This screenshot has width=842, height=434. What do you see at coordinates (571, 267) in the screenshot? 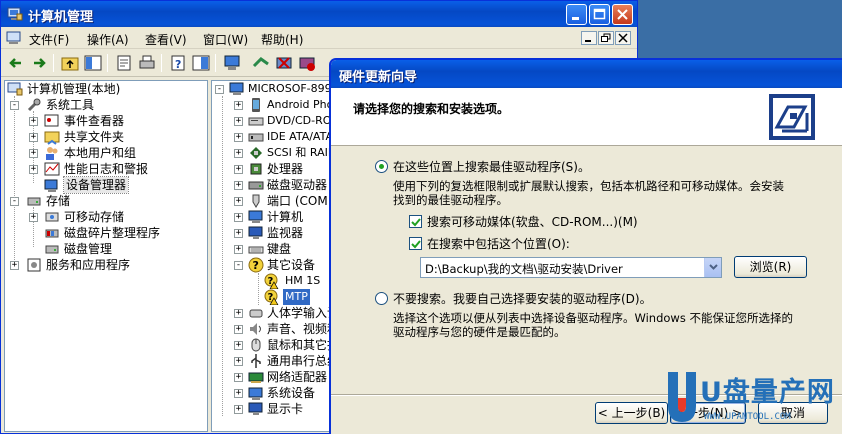
I see `location-path-combobox: D:\Backup\我的文档\驱动安装\Driver` at bounding box center [571, 267].